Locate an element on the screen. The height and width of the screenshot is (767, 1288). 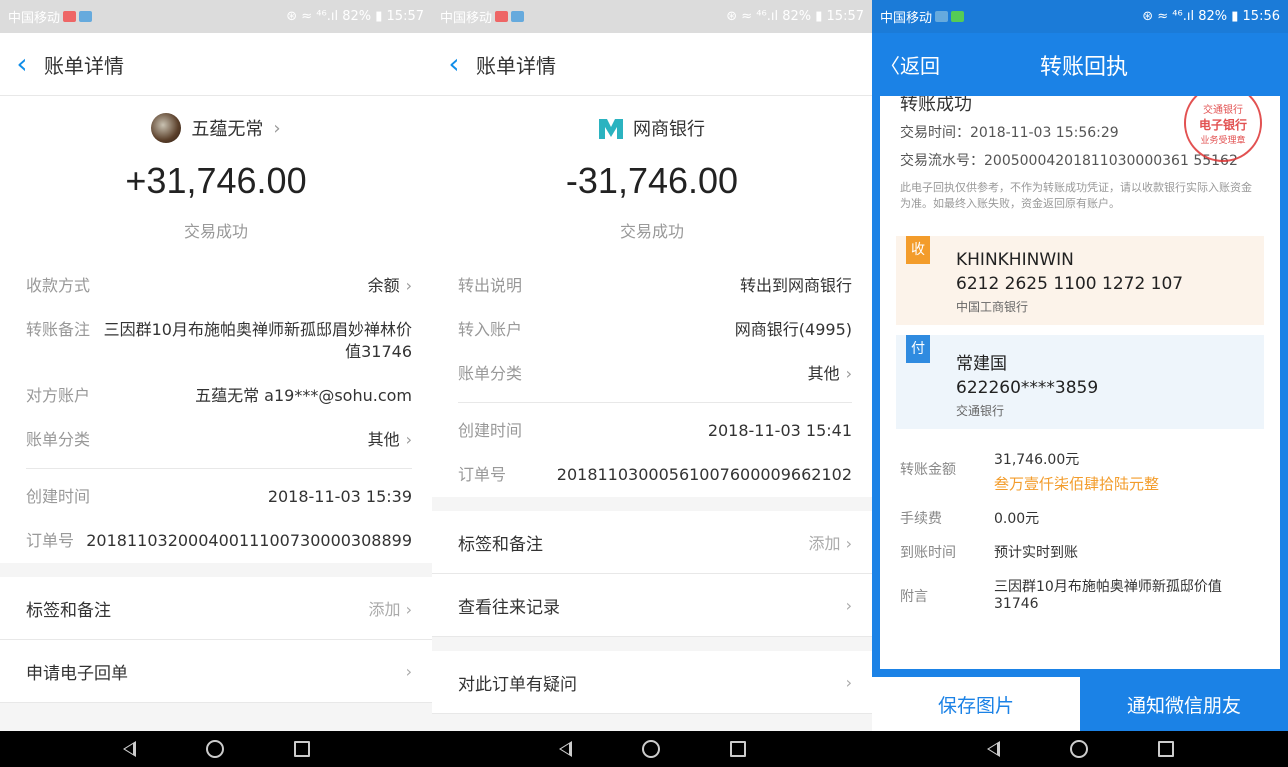
add-hint: 添加 is located at coordinates (824, 543).